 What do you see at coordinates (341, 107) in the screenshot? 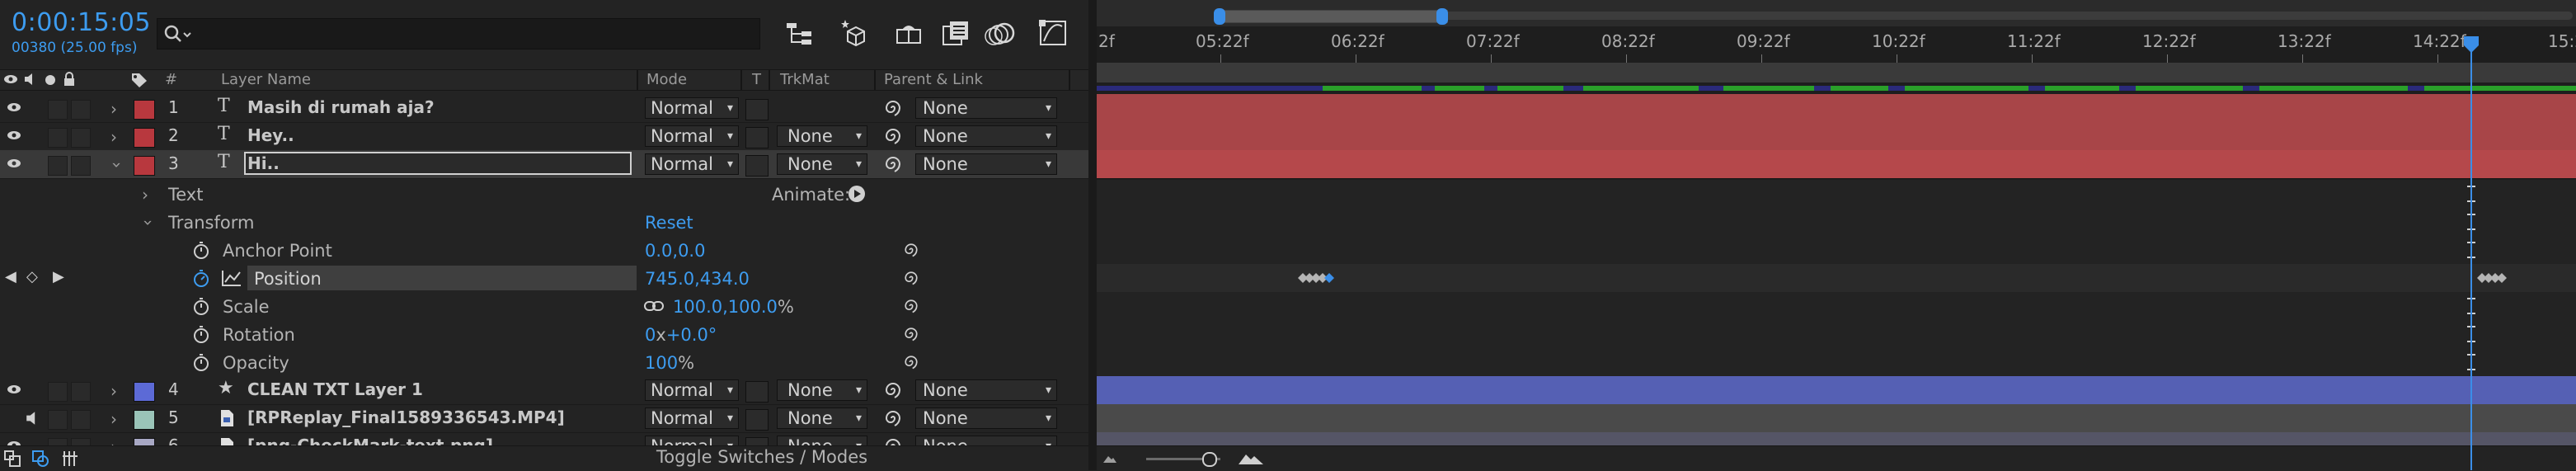
I see `layer-name: Masih di rumah aja?` at bounding box center [341, 107].